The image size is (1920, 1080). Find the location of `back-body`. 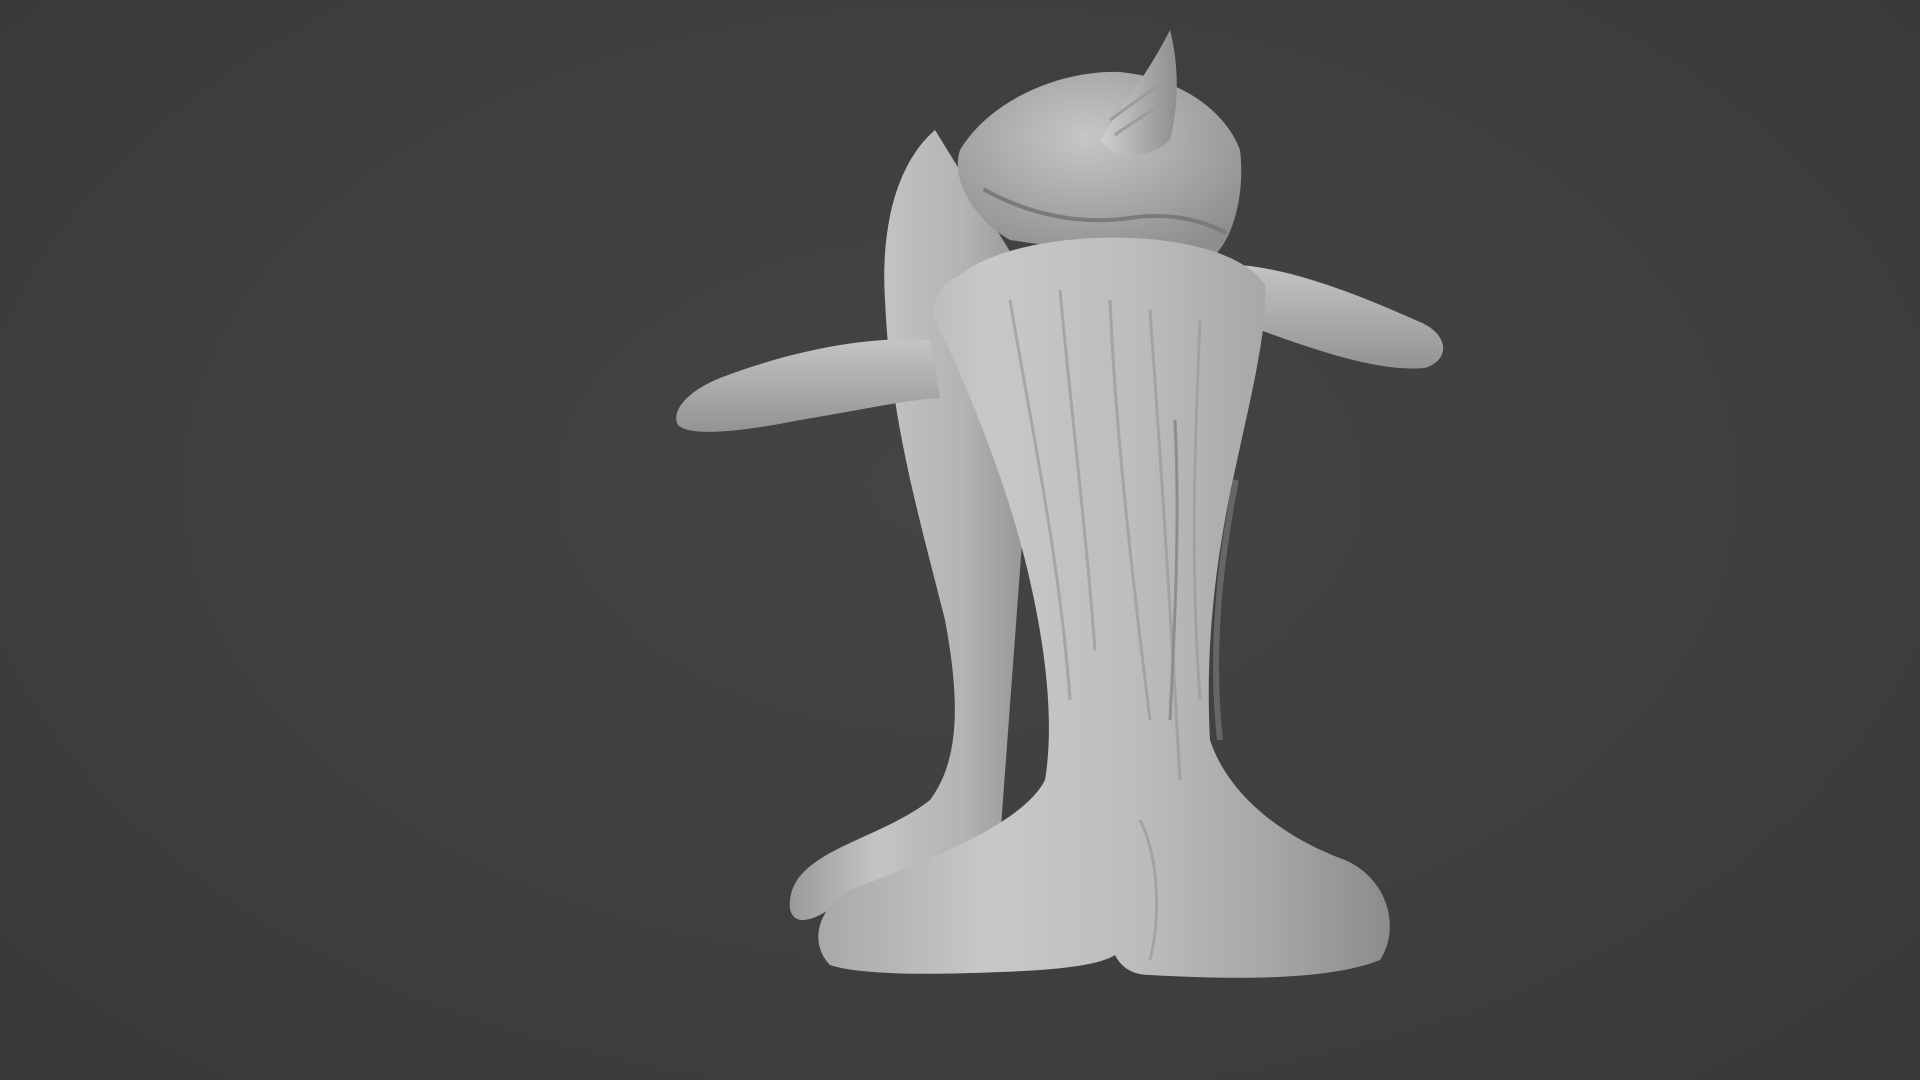

back-body is located at coordinates (914, 525).